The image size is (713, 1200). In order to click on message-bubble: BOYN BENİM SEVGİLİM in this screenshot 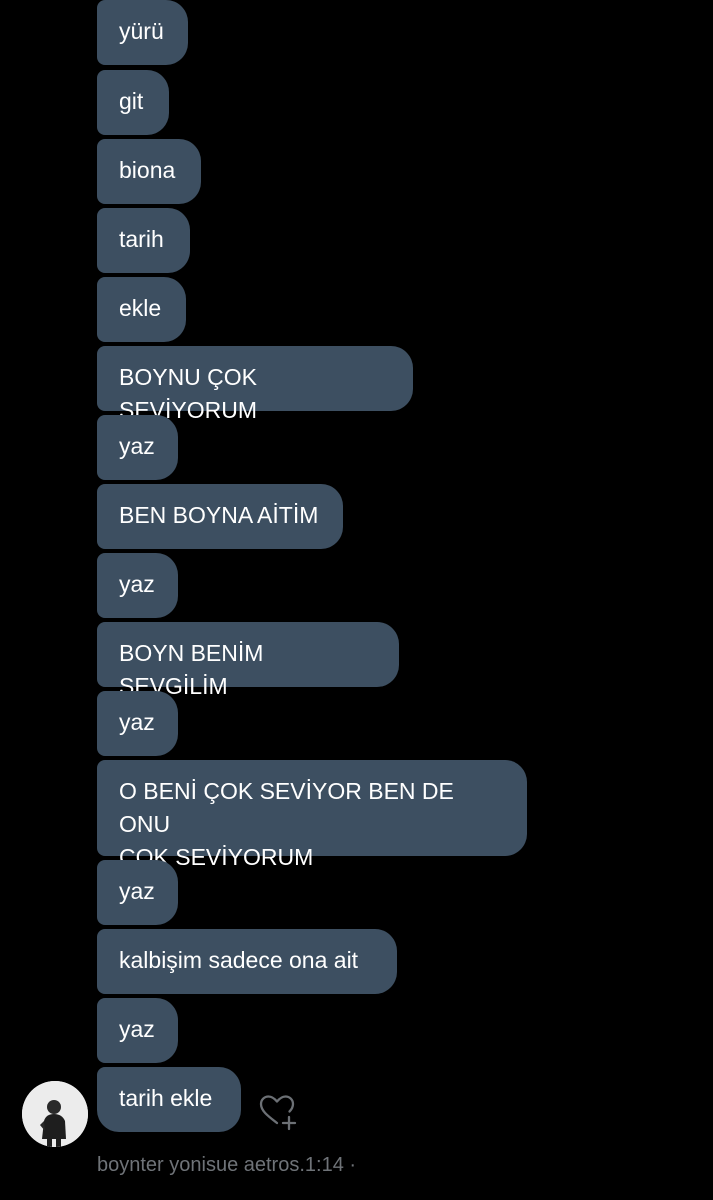, I will do `click(248, 660)`.